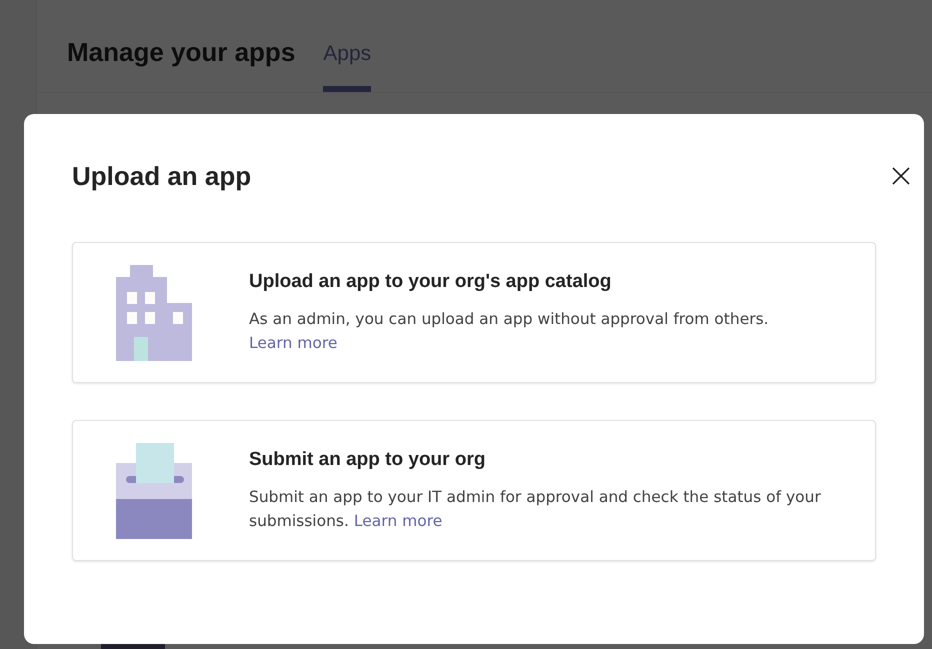 Image resolution: width=932 pixels, height=649 pixels. I want to click on option-title: Submit an app to your org, so click(367, 459).